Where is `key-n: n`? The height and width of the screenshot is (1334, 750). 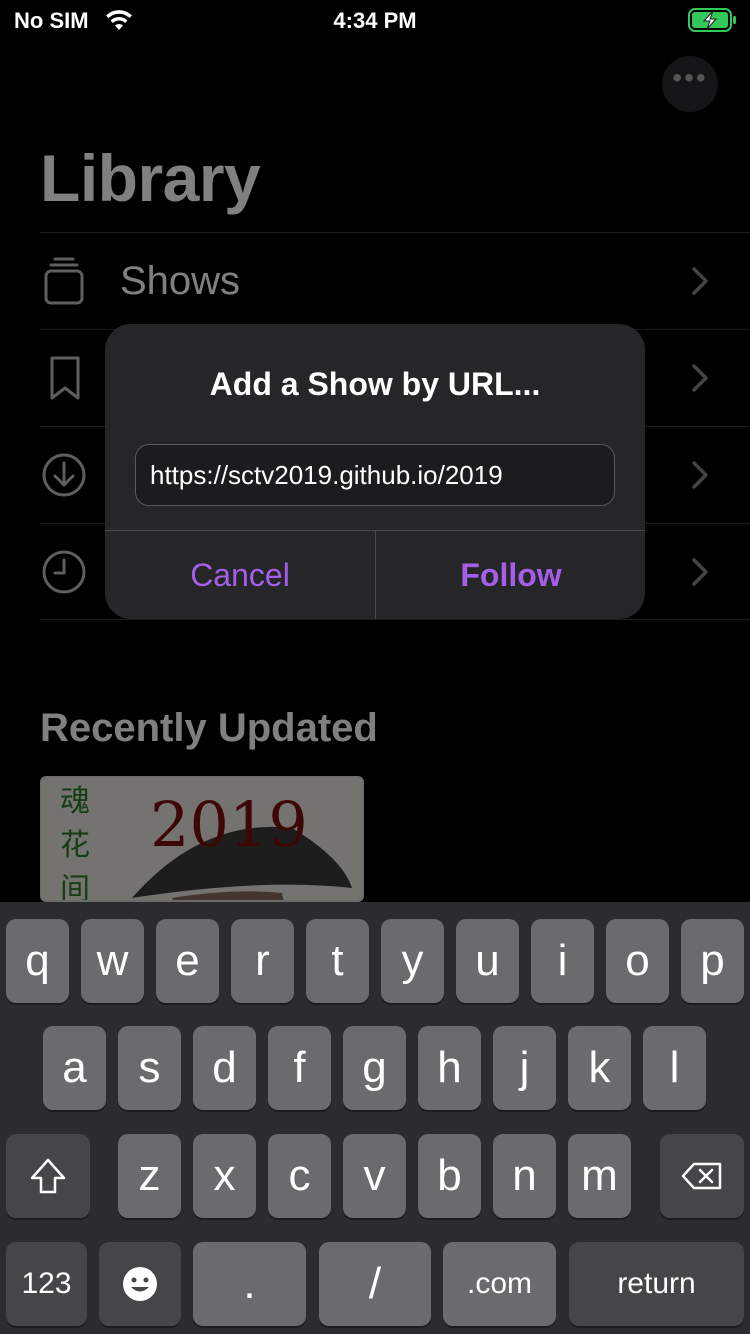 key-n: n is located at coordinates (524, 1176).